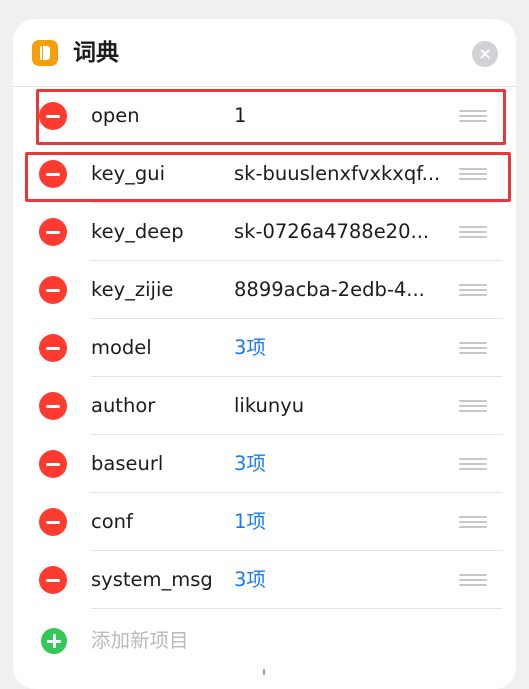 Image resolution: width=529 pixels, height=689 pixels. Describe the element at coordinates (115, 116) in the screenshot. I see `entry-key: open` at that location.